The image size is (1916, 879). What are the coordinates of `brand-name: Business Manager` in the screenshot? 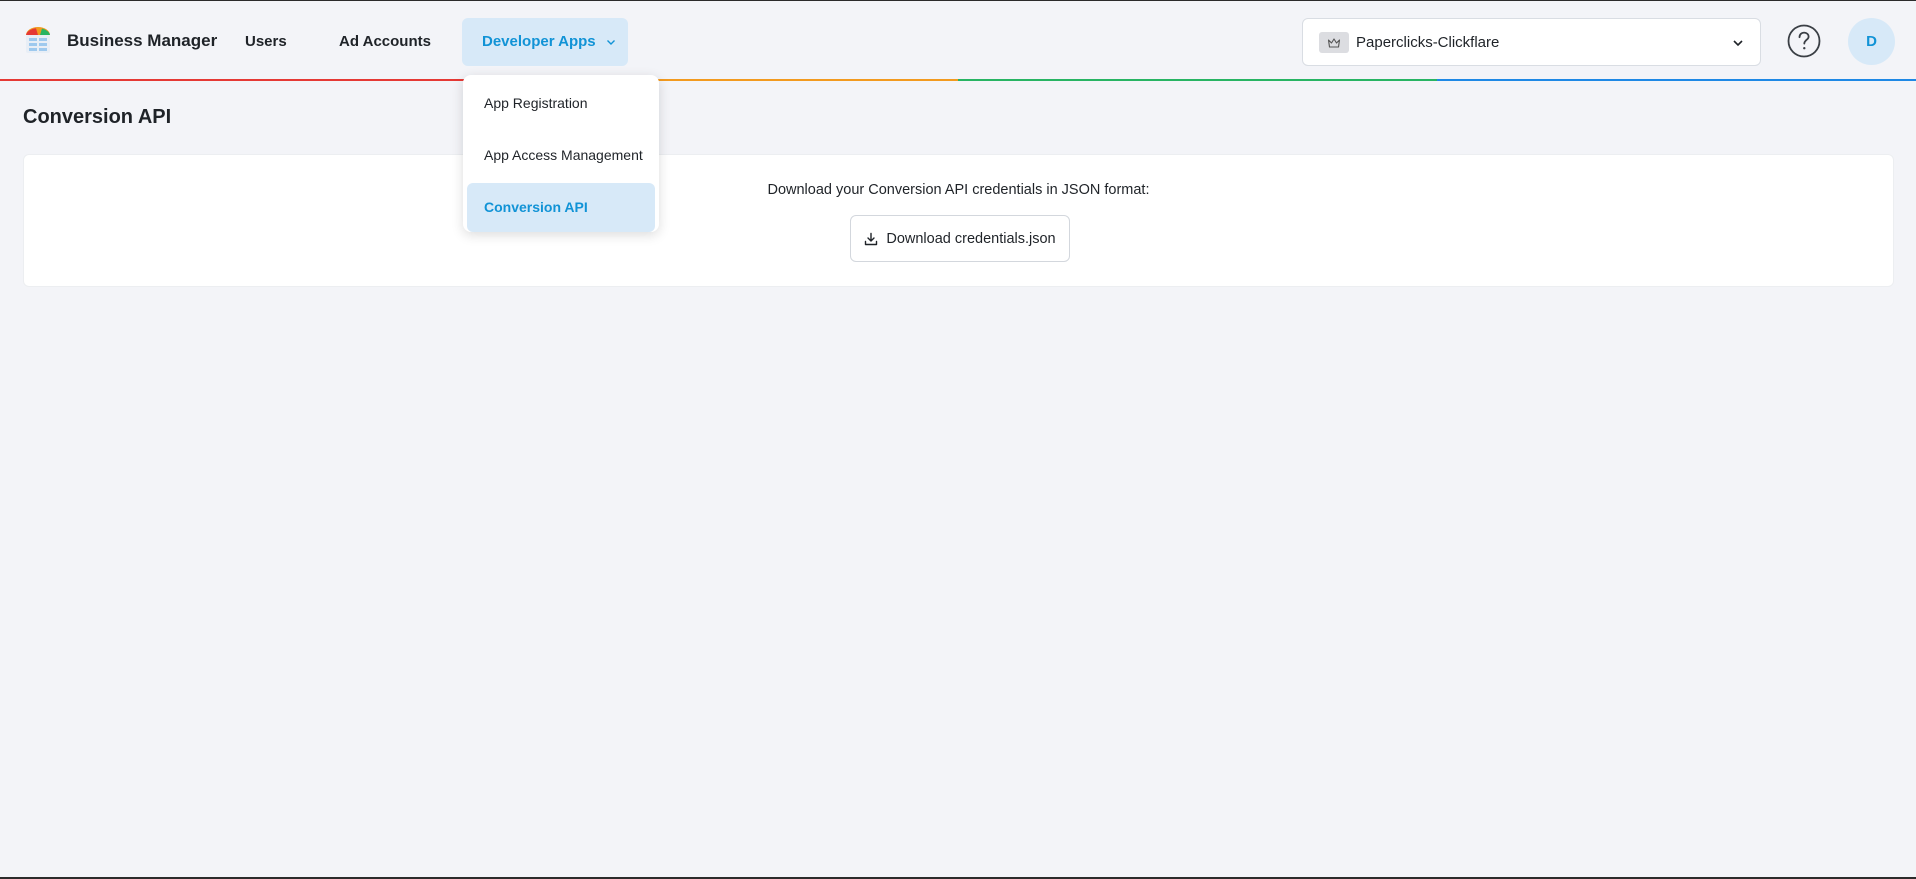 It's located at (142, 40).